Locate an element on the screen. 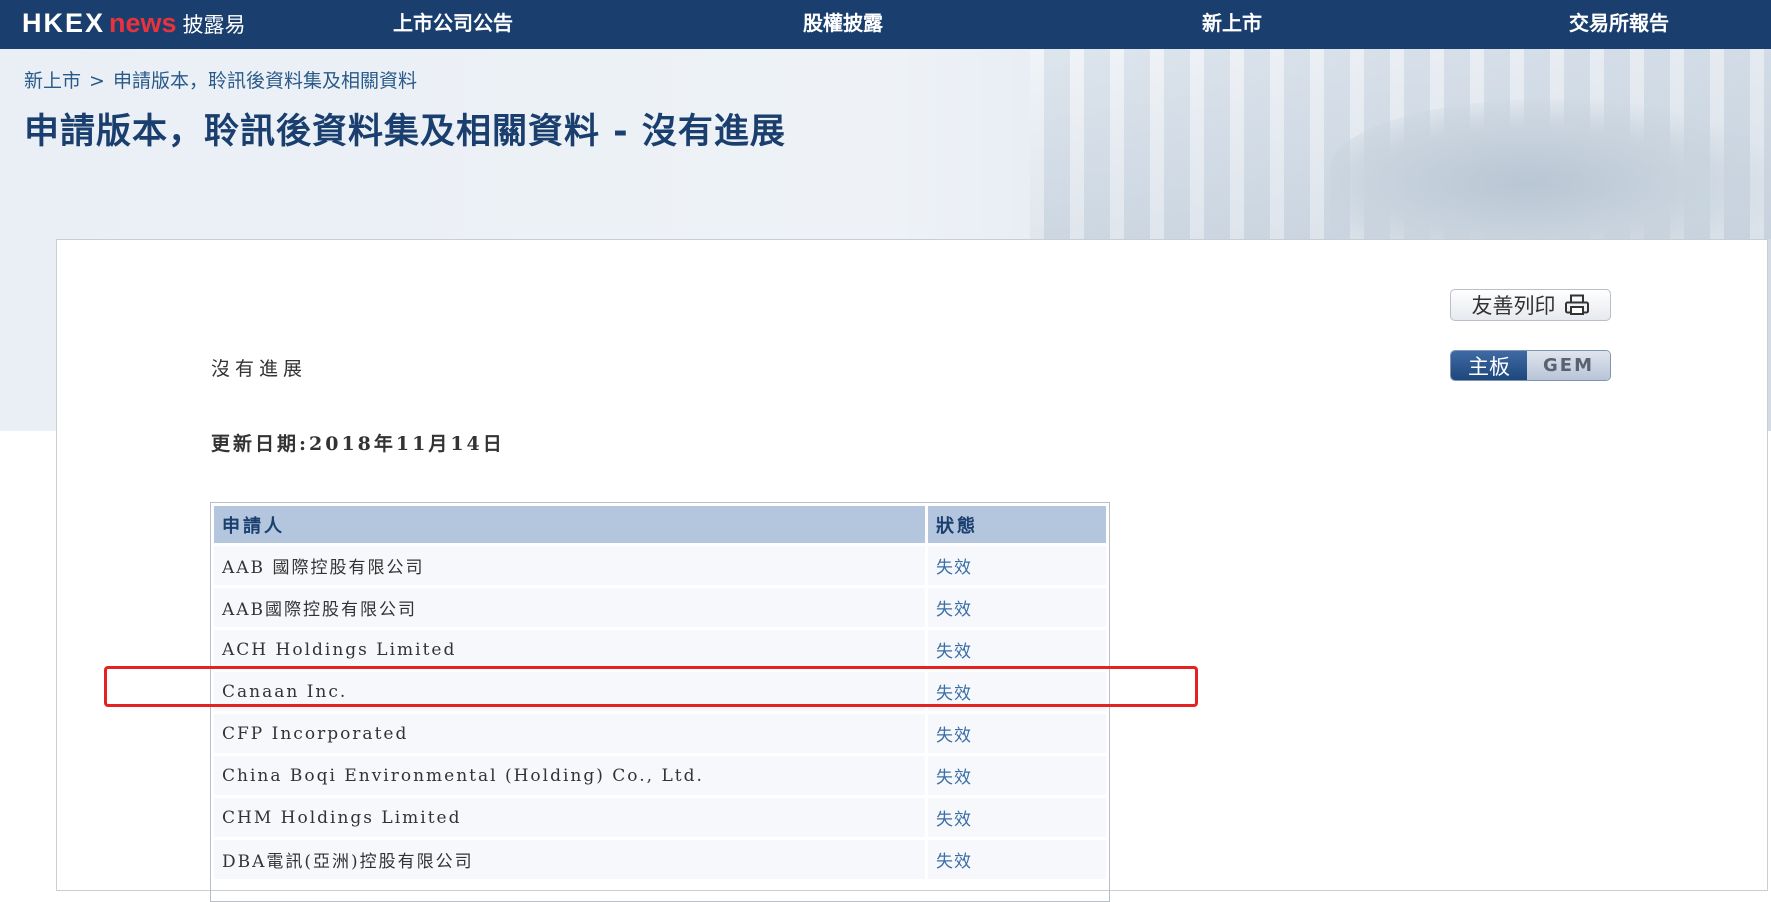  nav-new-listings: 新上市 is located at coordinates (1232, 21).